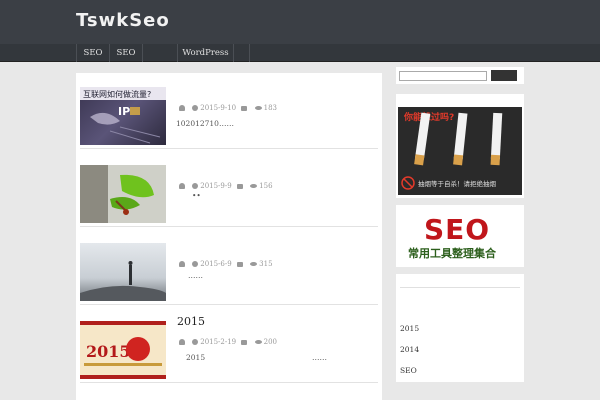  What do you see at coordinates (196, 195) in the screenshot?
I see `post-excerpt: ••` at bounding box center [196, 195].